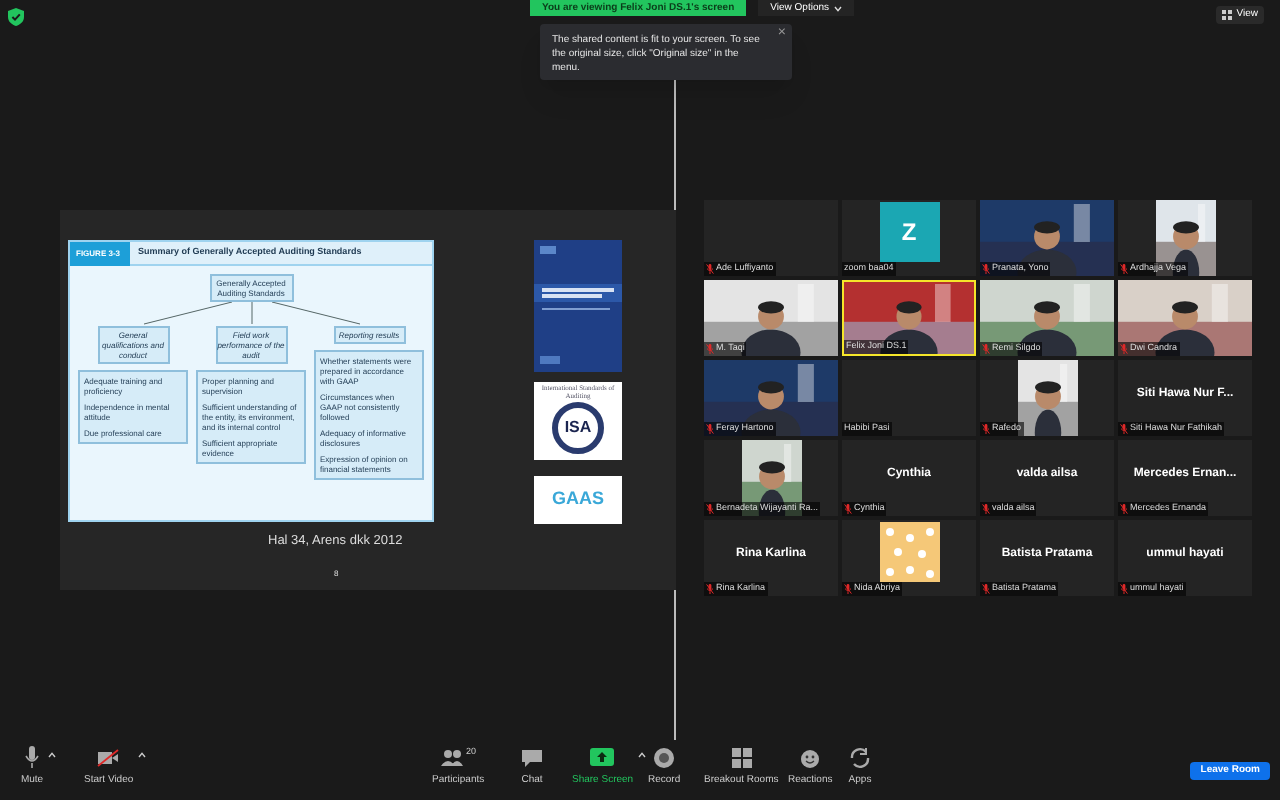 This screenshot has height=800, width=1280. I want to click on microphone-icon, so click(32, 758).